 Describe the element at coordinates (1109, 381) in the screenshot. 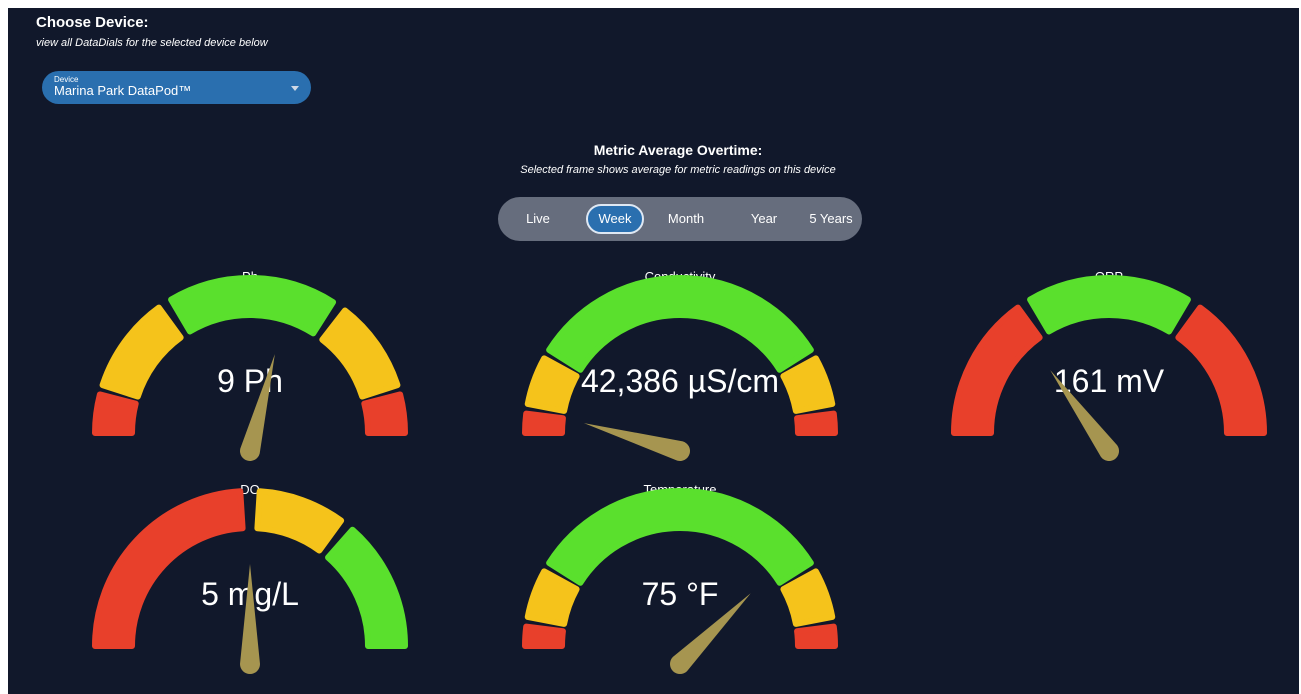

I see `gauge-value: 161 mV` at that location.